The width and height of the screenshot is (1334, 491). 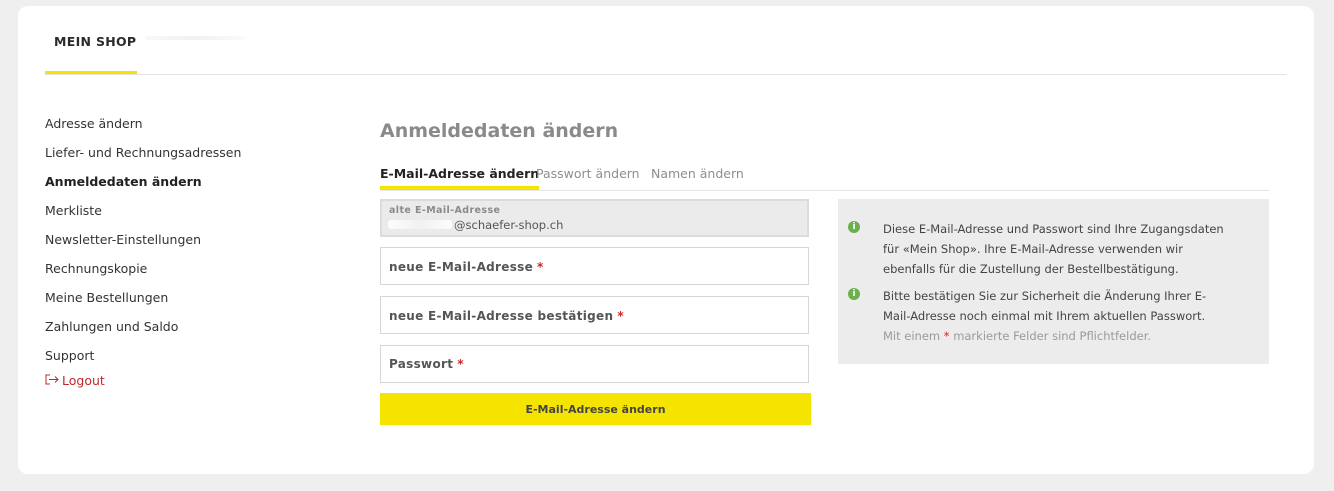 What do you see at coordinates (445, 210) in the screenshot?
I see `old-email-label: alte E-Mail-Adresse` at bounding box center [445, 210].